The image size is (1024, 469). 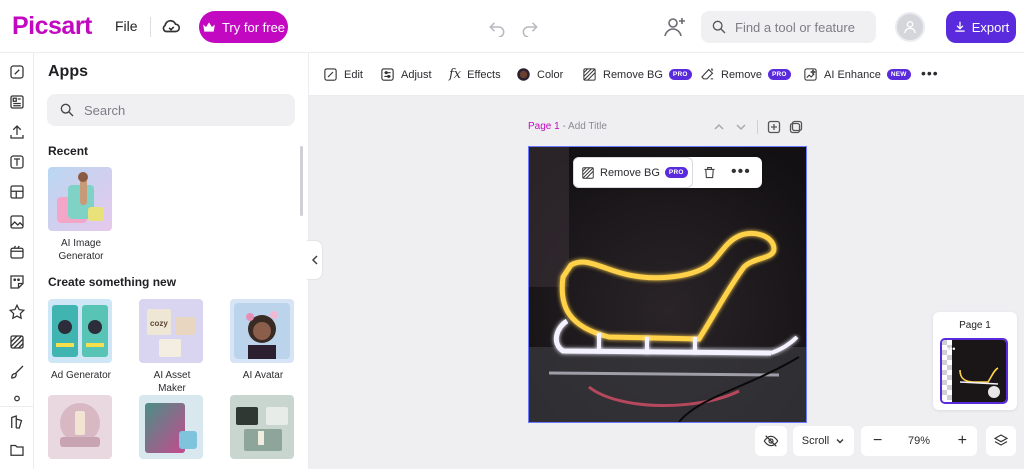 What do you see at coordinates (810, 74) in the screenshot?
I see `ai-enhance-icon` at bounding box center [810, 74].